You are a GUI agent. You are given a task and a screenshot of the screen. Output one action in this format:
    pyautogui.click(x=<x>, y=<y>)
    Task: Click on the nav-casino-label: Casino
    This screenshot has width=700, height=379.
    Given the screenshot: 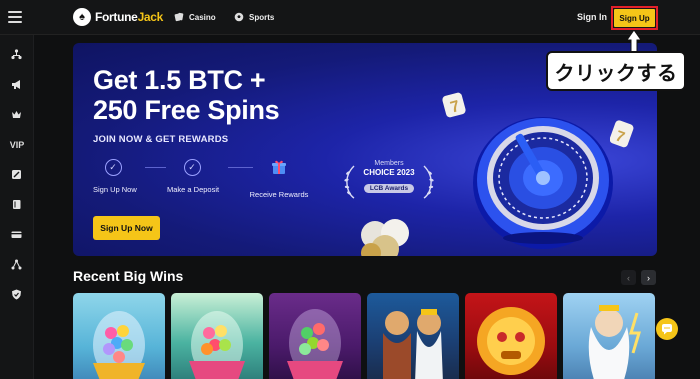 What is the action you would take?
    pyautogui.click(x=202, y=17)
    